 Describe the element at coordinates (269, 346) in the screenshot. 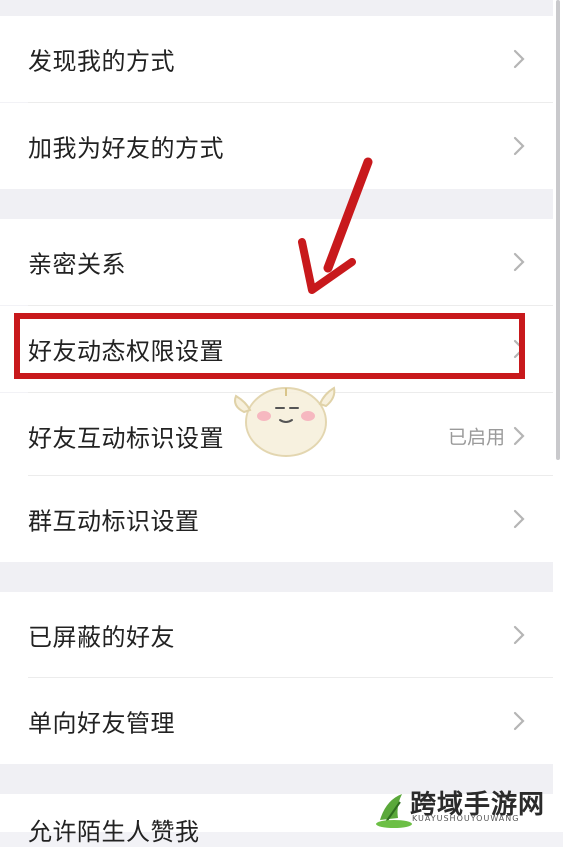

I see `highlight-box` at that location.